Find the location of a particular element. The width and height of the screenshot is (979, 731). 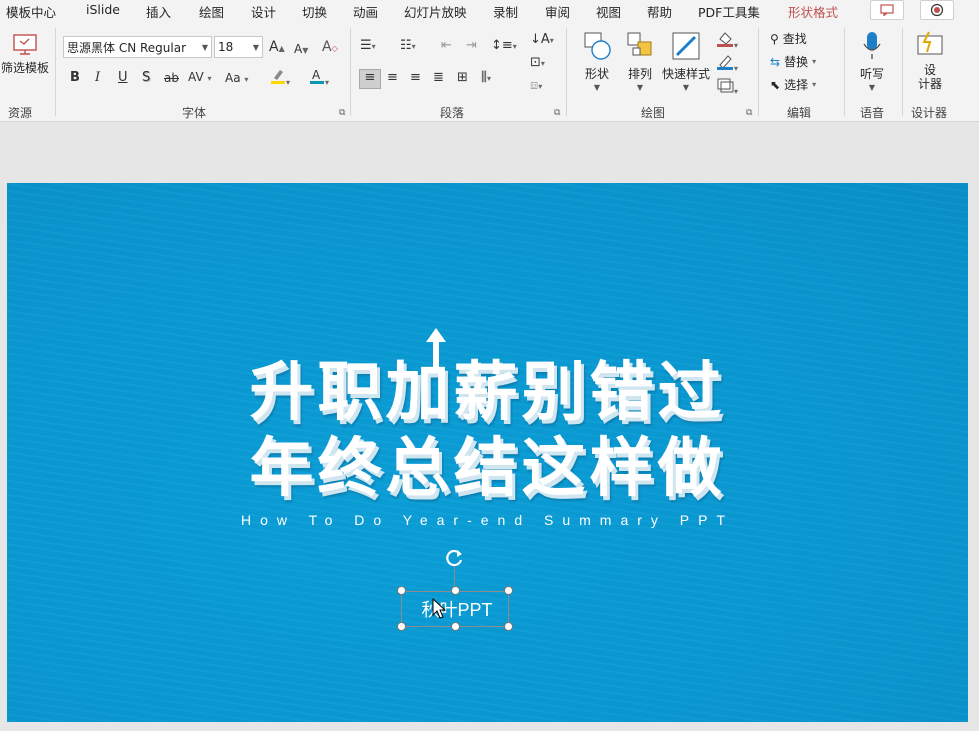

comments-button is located at coordinates (887, 10).